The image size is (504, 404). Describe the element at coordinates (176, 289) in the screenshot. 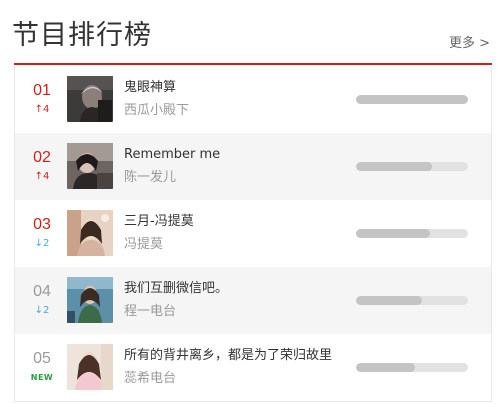

I see `song-title: 我们互删微信吧。` at that location.